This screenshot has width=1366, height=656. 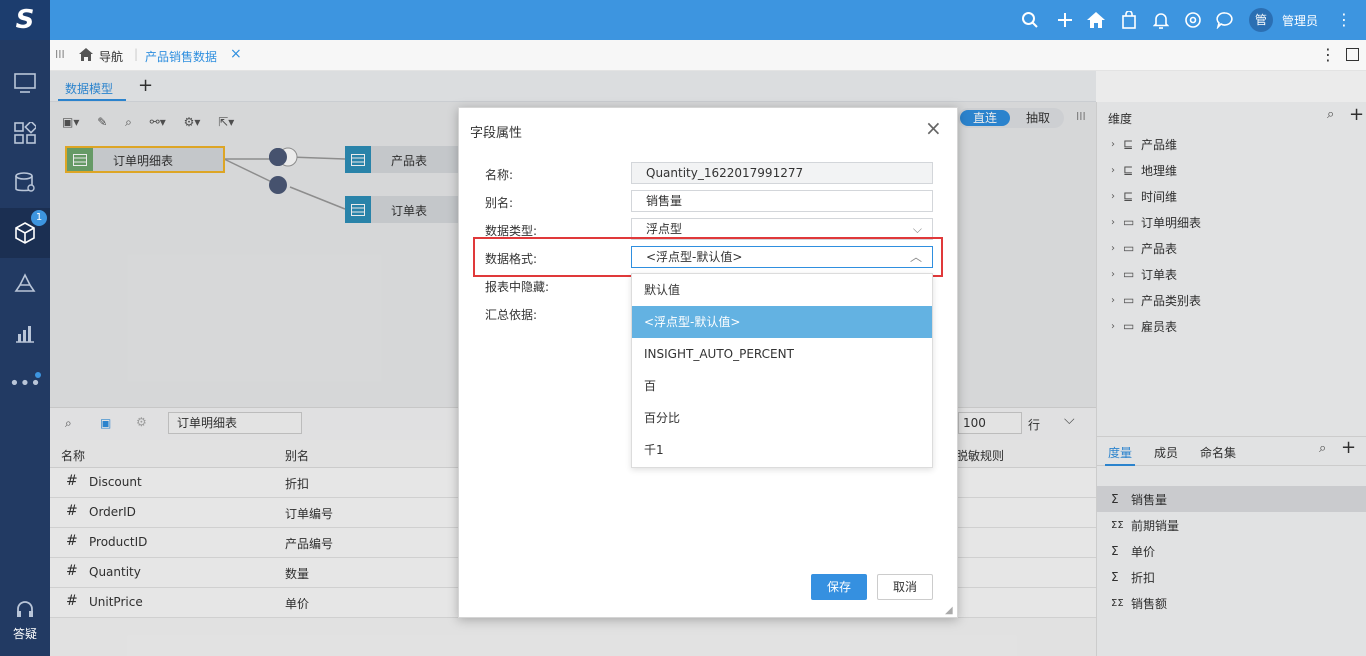 I want to click on chevron-down-icon: ⌵, so click(x=917, y=229).